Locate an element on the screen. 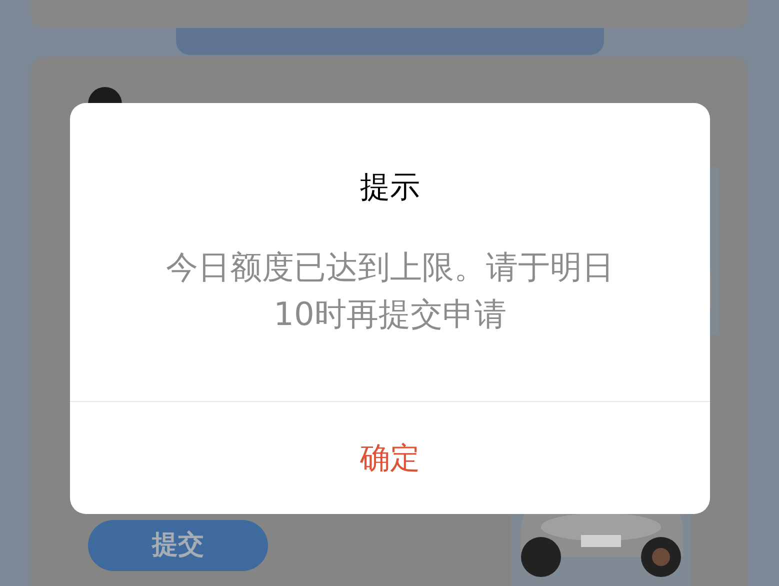 Image resolution: width=779 pixels, height=586 pixels. submit-button: 提交 is located at coordinates (178, 545).